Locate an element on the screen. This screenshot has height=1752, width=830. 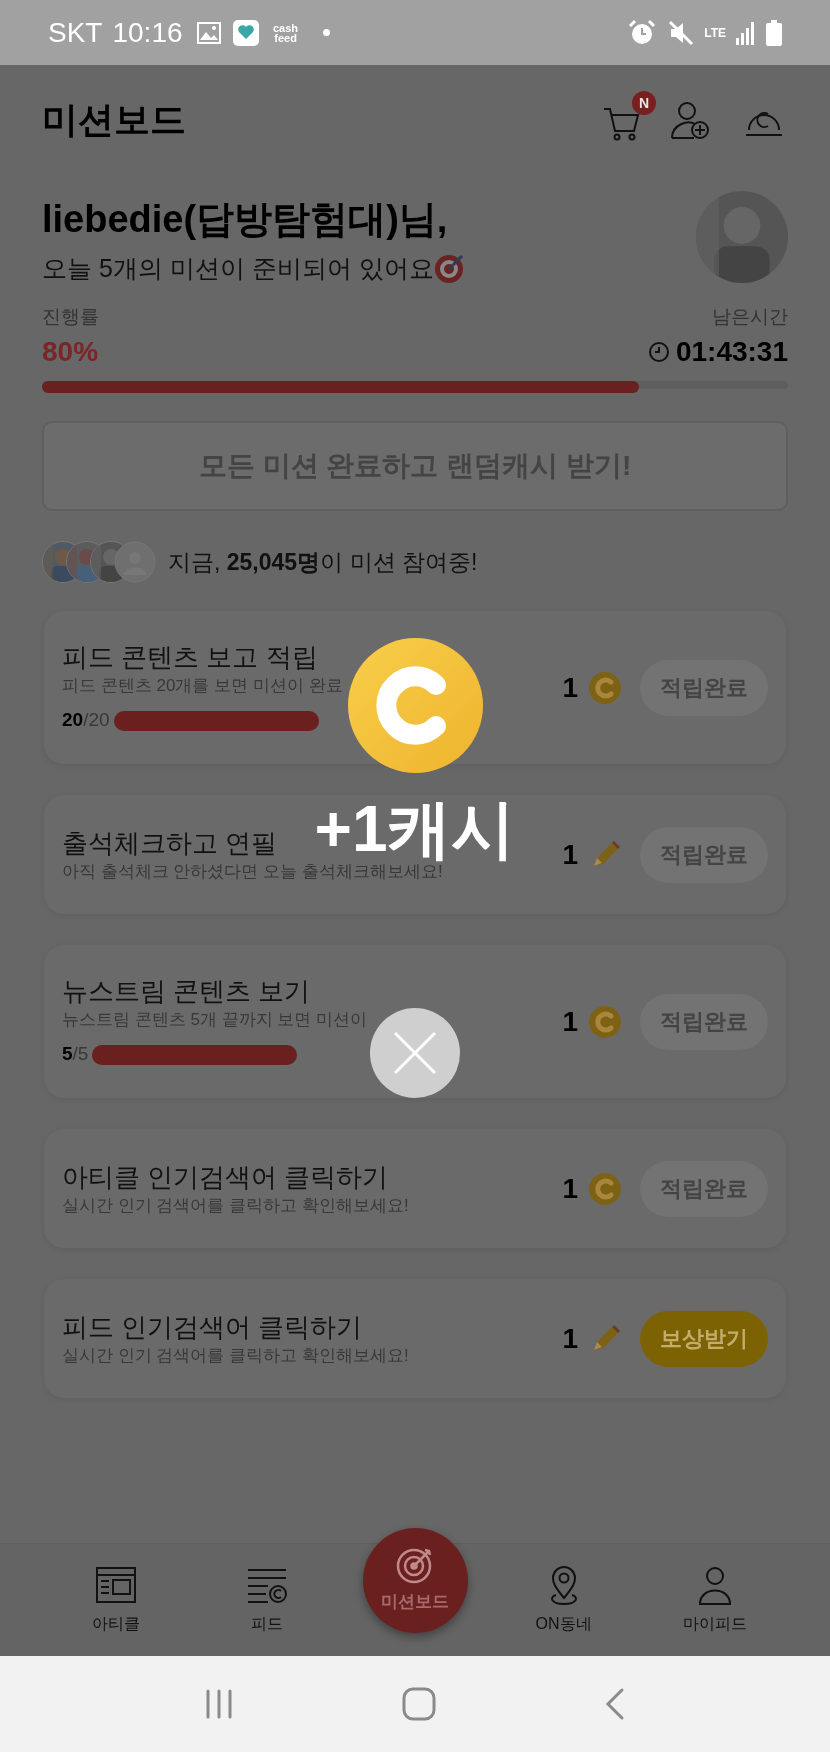
mission-title: 아티클 인기검색어 클릭하기 is located at coordinates (225, 1177).